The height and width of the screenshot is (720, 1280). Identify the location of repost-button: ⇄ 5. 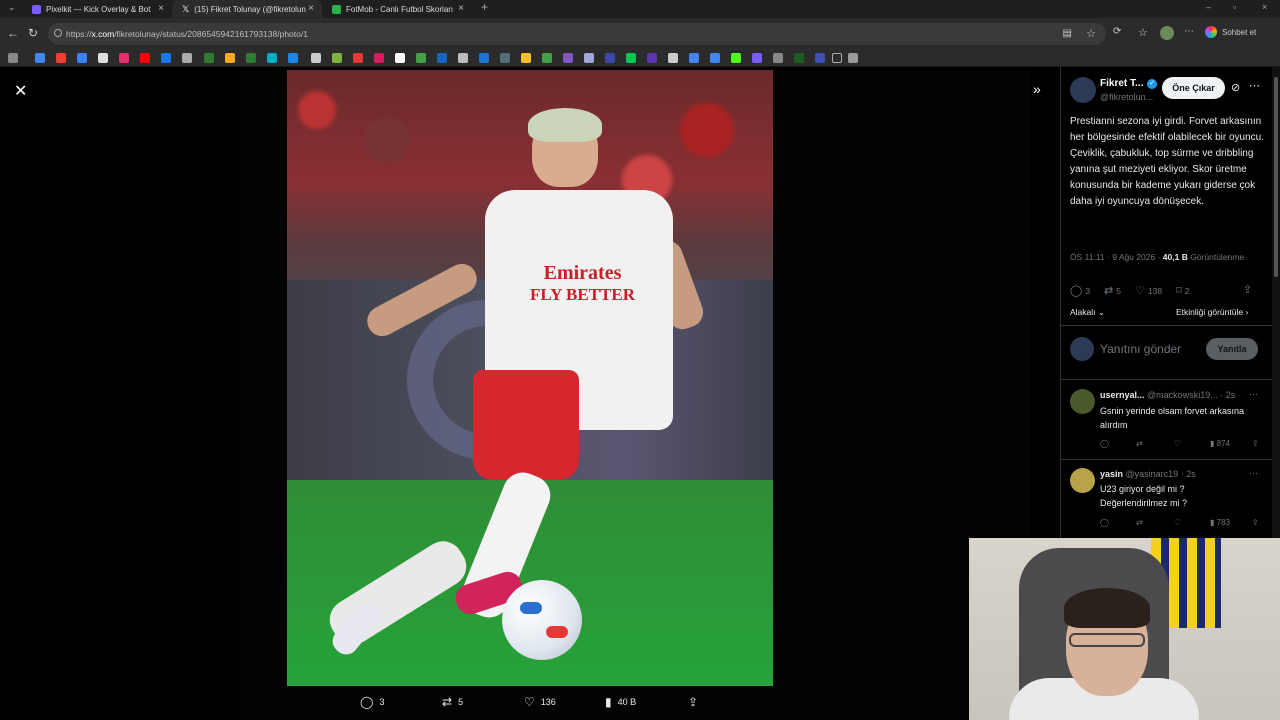
(1112, 290).